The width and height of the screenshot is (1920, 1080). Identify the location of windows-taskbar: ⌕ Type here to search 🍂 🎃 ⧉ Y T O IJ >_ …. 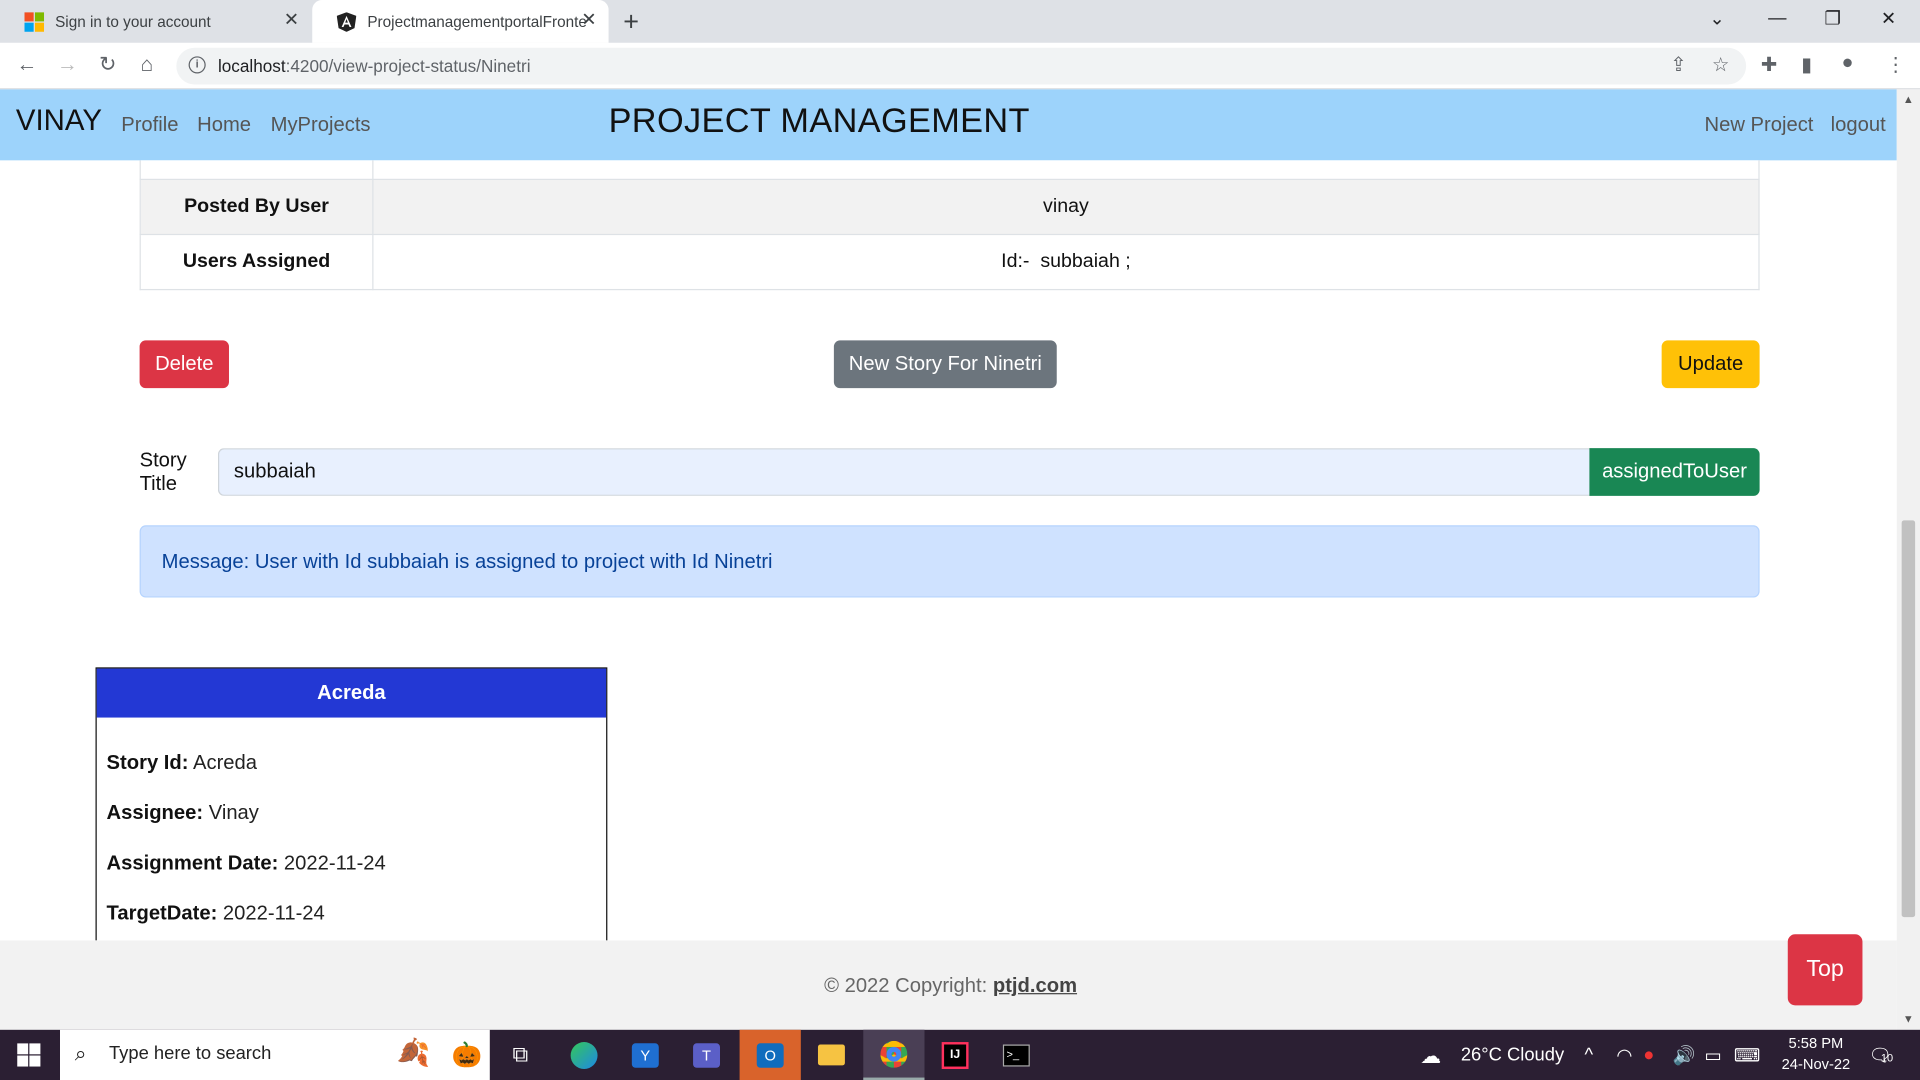
(960, 1054).